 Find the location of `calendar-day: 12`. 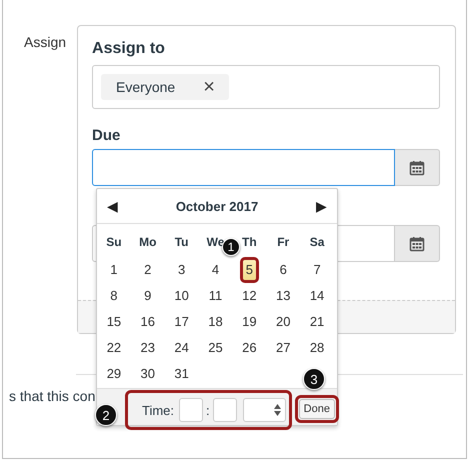

calendar-day: 12 is located at coordinates (249, 296).